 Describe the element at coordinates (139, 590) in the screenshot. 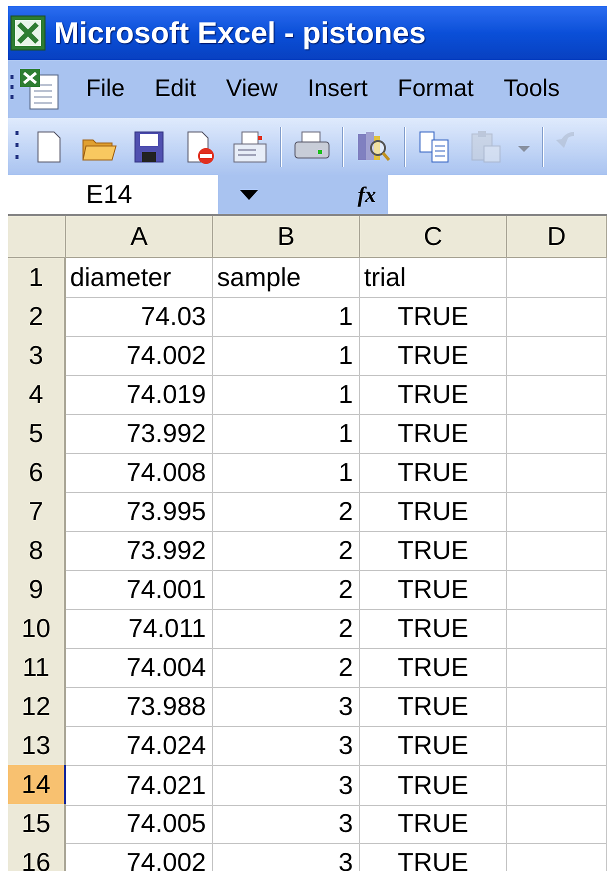

I see `table-cell: 74.001` at that location.